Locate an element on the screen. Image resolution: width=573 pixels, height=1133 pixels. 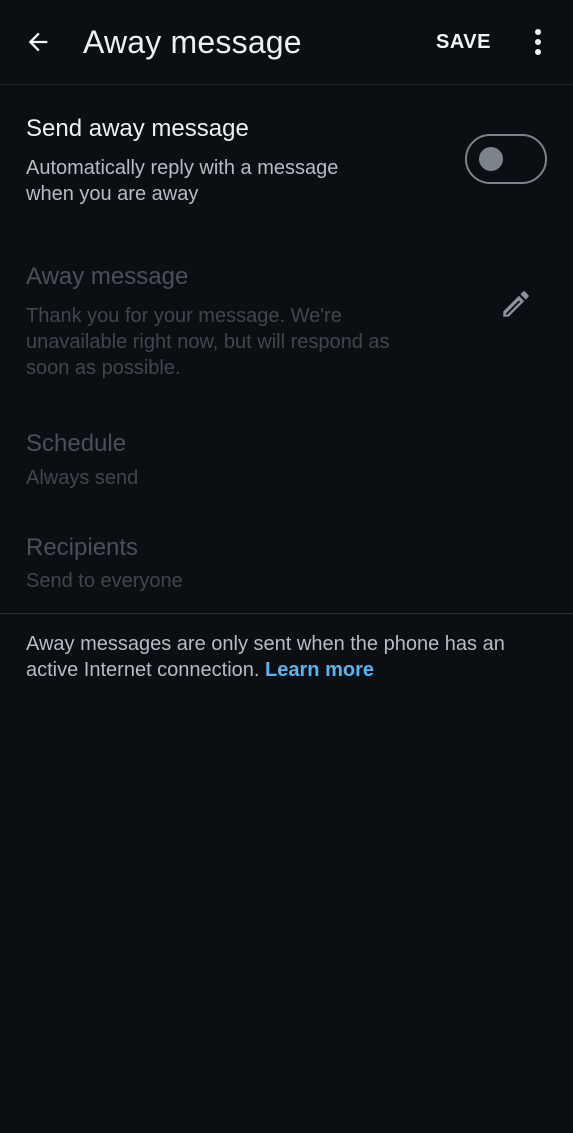
recipients-value: Send to everyone is located at coordinates (104, 581).